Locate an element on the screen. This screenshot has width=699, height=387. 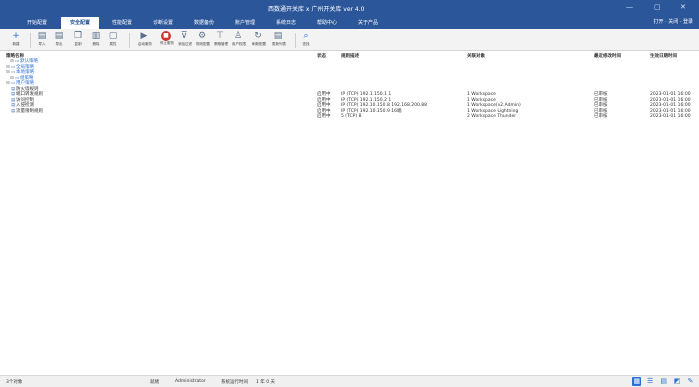
toolbar-button-label: 复制 is located at coordinates (78, 44).